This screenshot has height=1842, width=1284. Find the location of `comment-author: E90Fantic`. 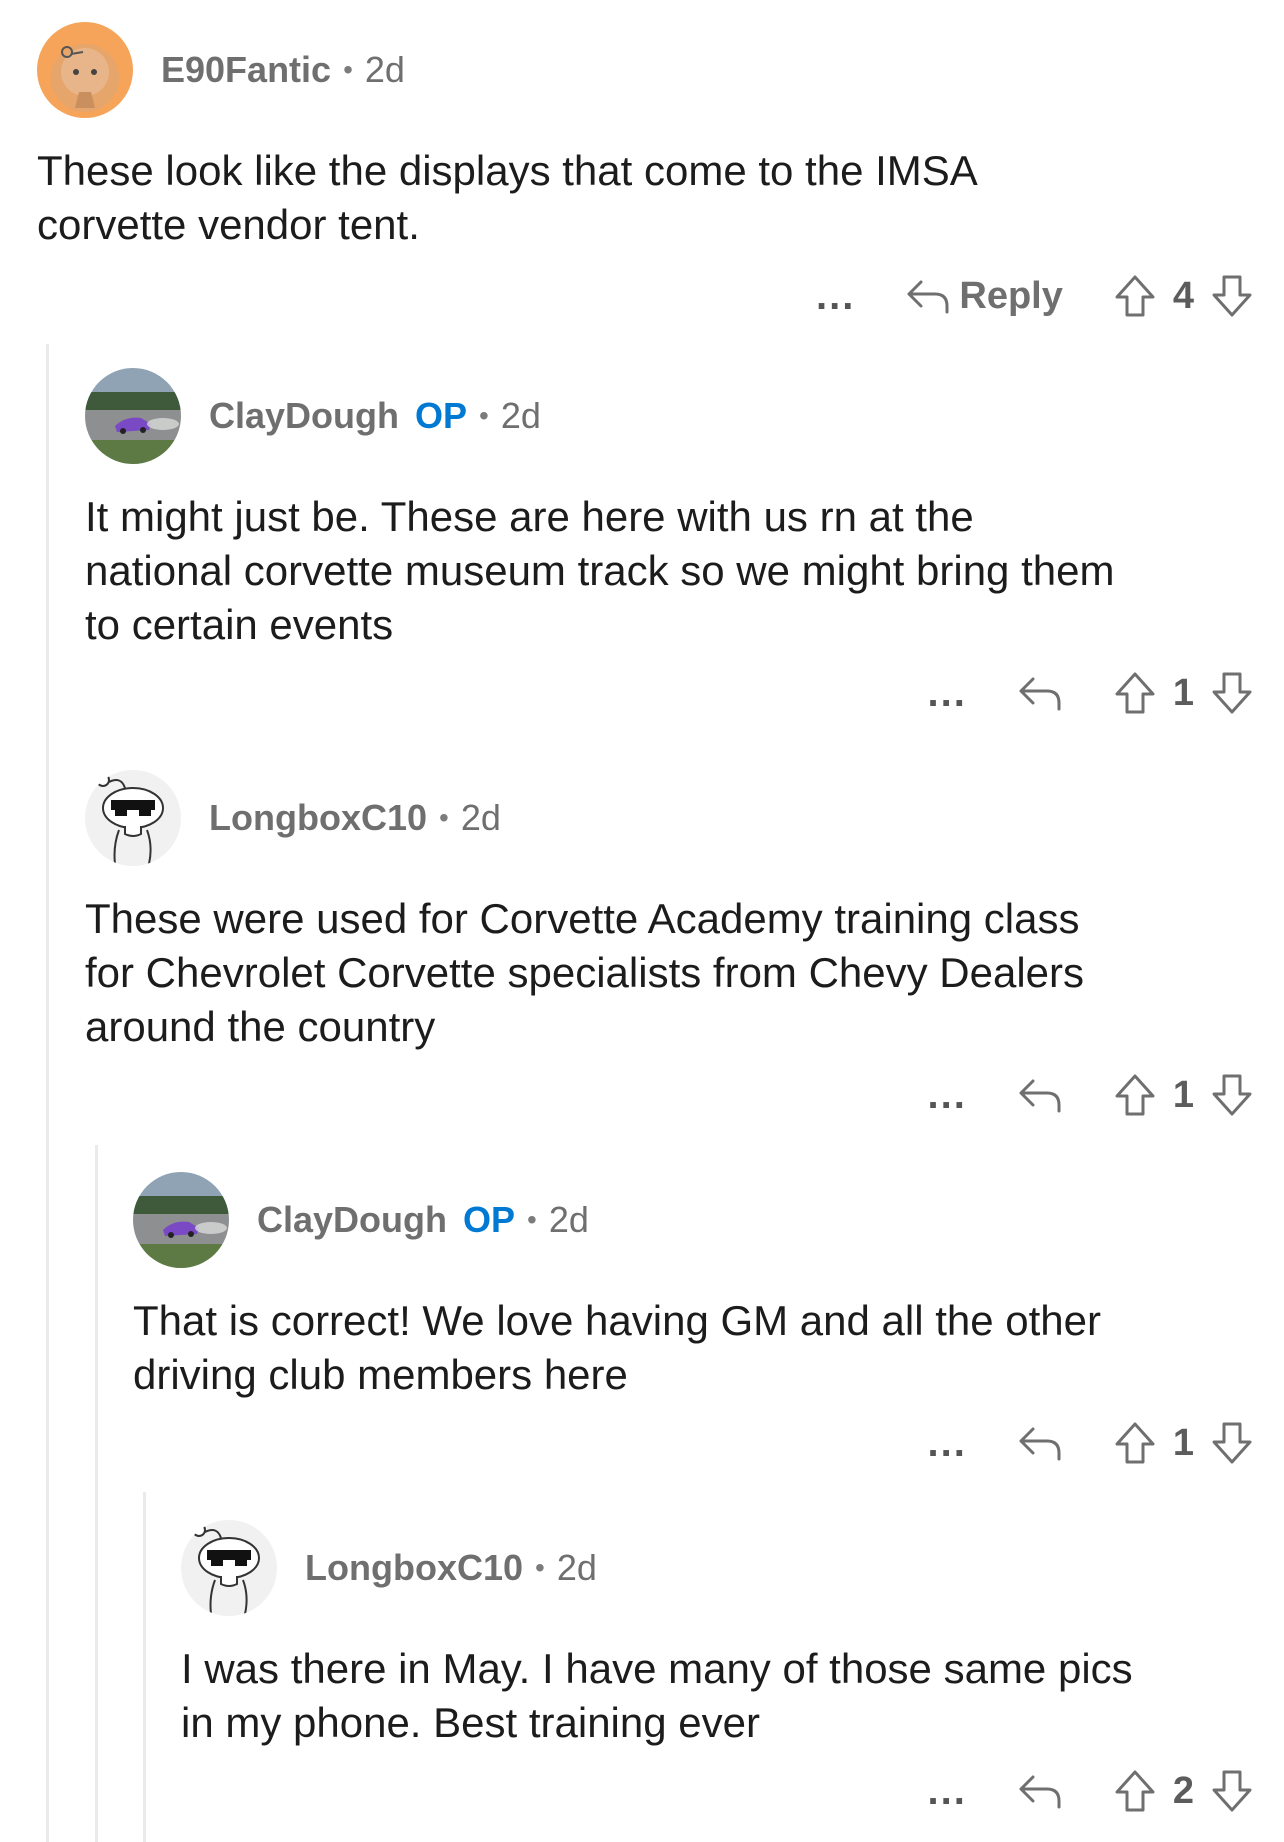

comment-author: E90Fantic is located at coordinates (246, 70).